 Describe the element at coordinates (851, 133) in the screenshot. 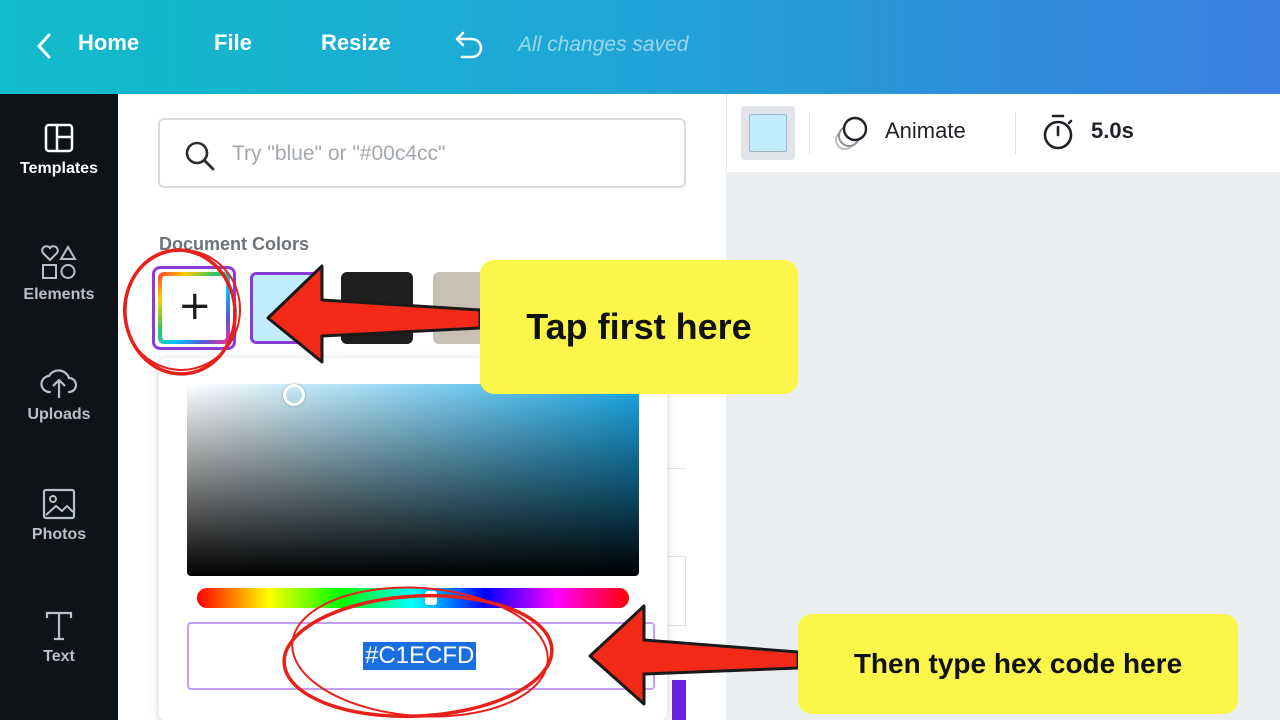

I see `animate-icon` at that location.